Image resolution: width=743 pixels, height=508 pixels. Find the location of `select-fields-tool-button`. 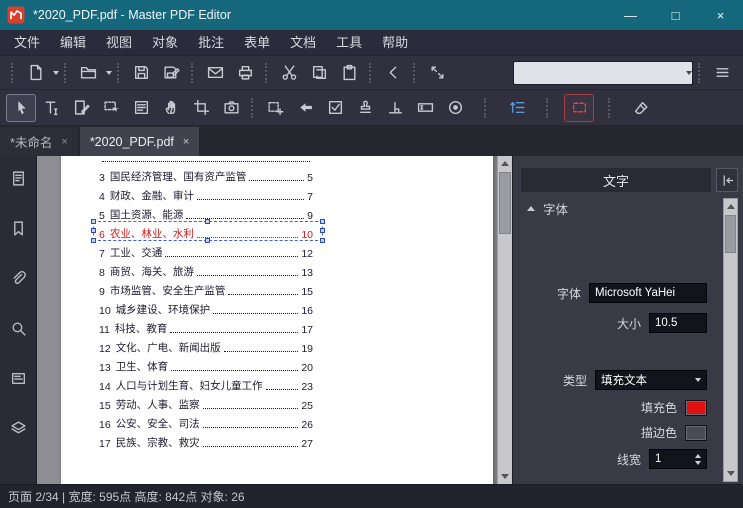

select-fields-tool-button is located at coordinates (111, 108).